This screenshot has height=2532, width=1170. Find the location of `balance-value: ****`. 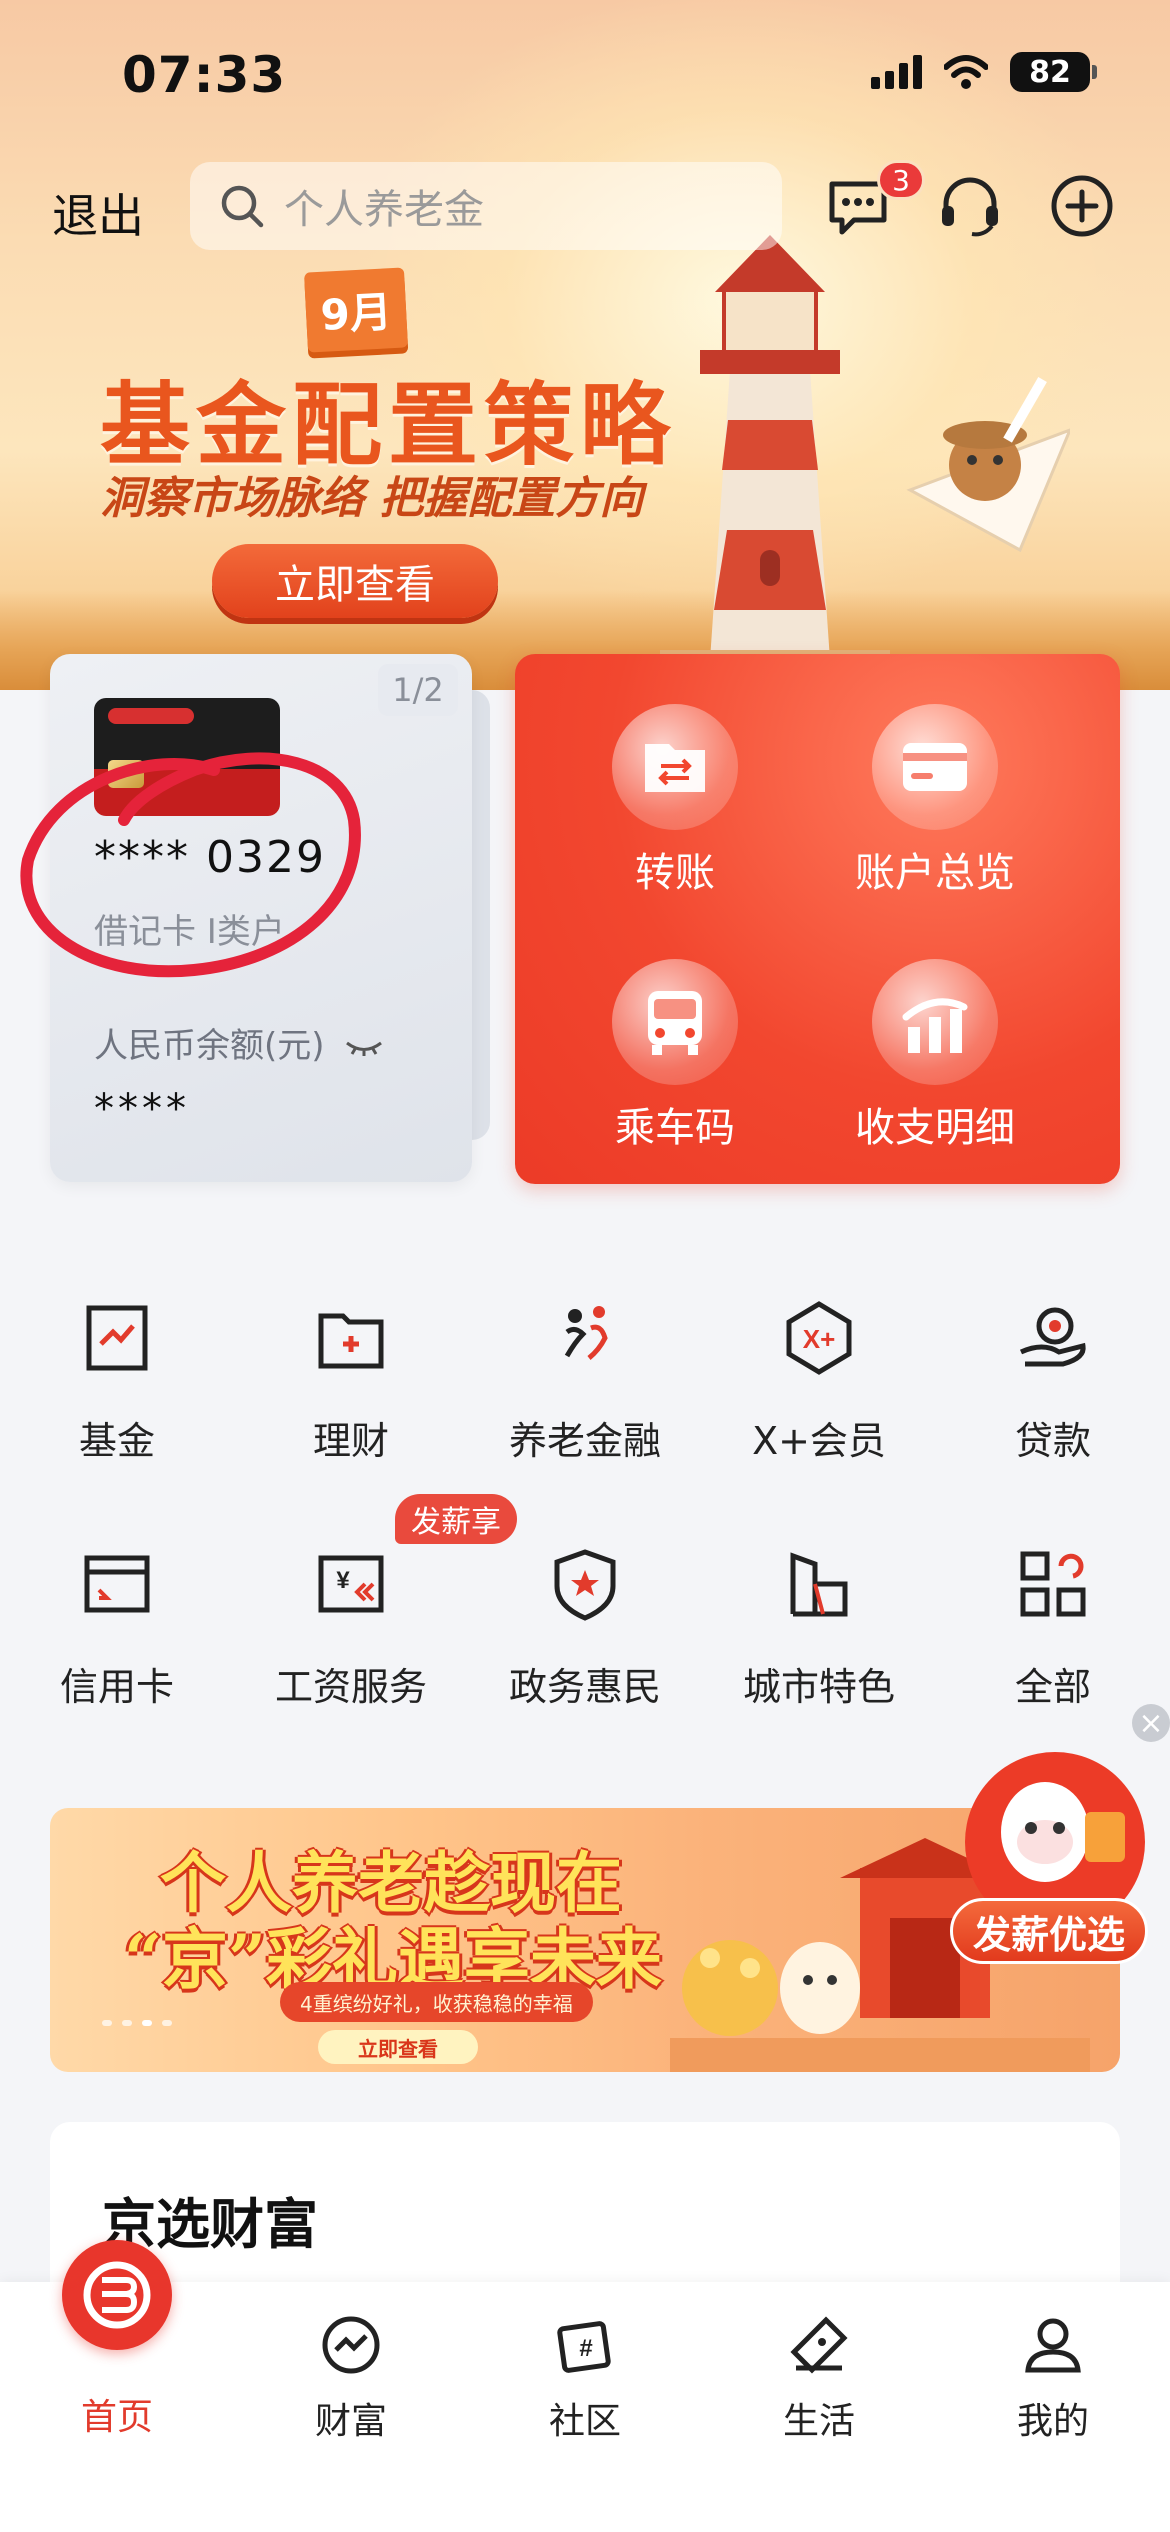

balance-value: **** is located at coordinates (142, 1109).